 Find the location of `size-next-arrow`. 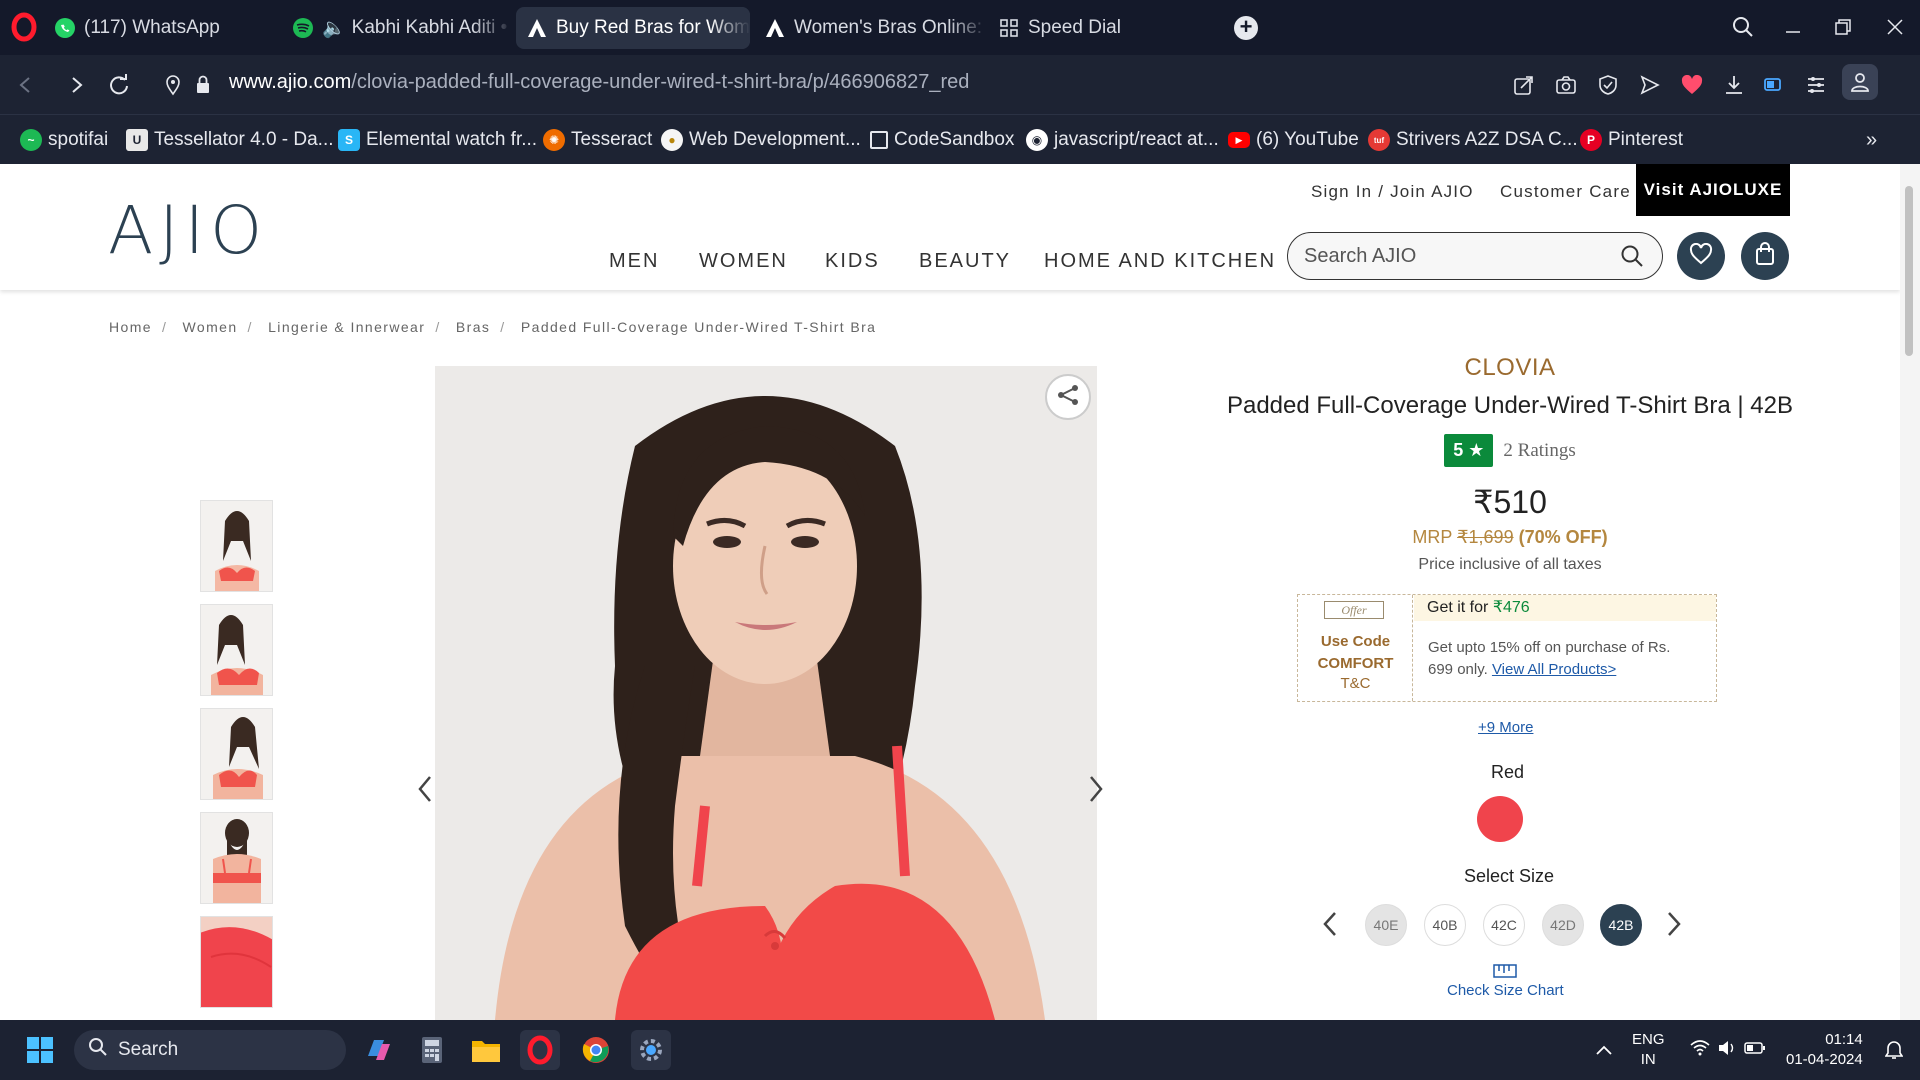

size-next-arrow is located at coordinates (1674, 926).